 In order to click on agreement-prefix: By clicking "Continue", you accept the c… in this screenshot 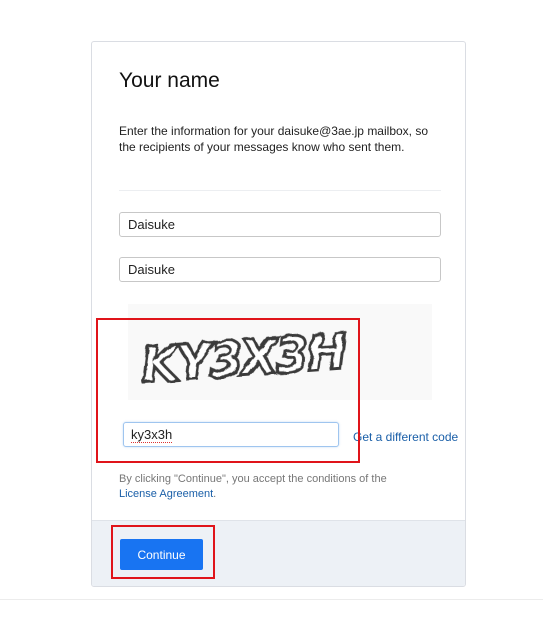, I will do `click(253, 479)`.